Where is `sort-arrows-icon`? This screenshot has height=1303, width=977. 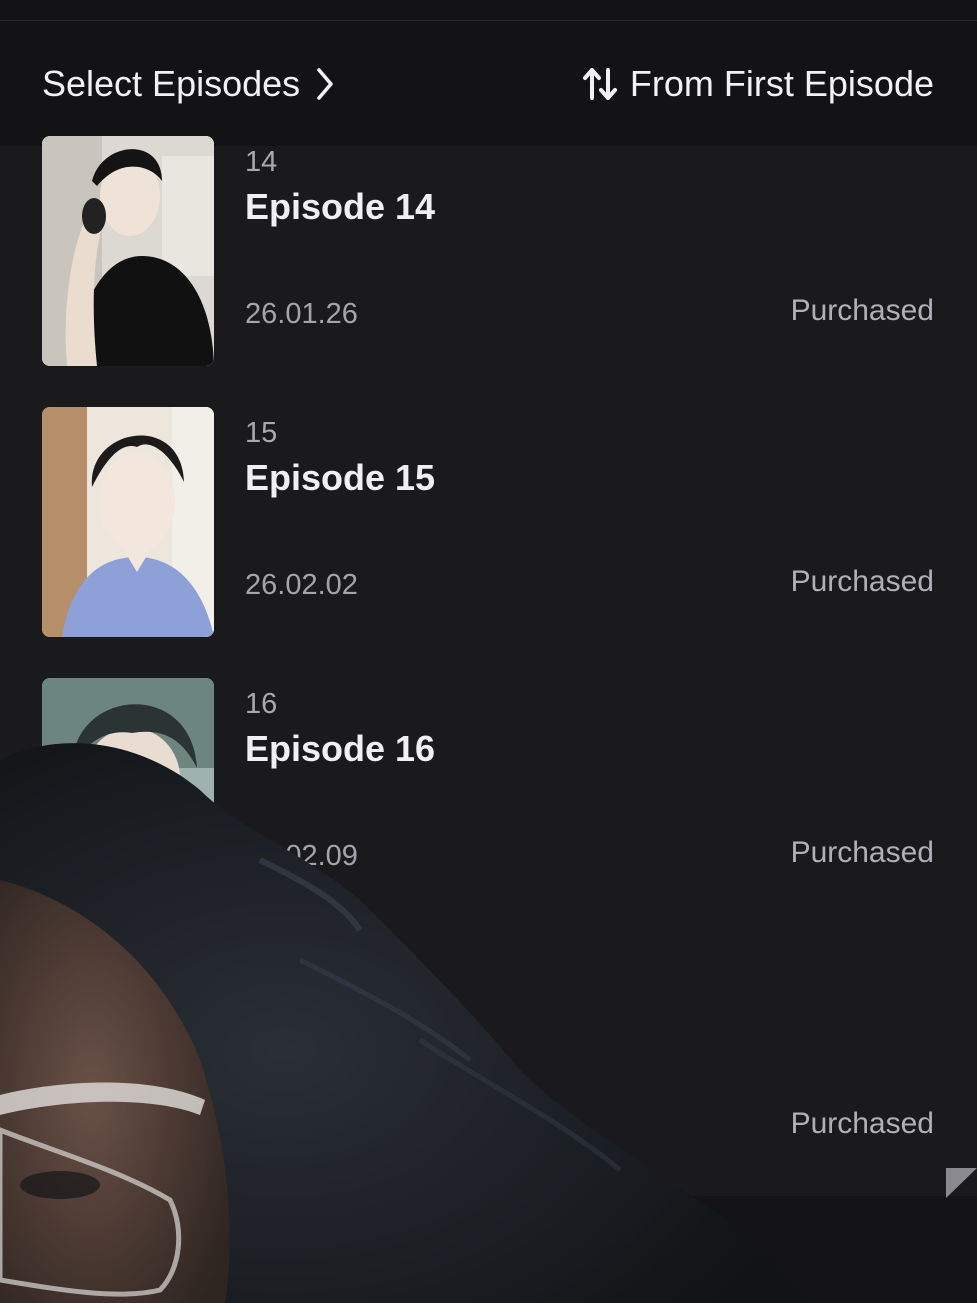
sort-arrows-icon is located at coordinates (599, 84).